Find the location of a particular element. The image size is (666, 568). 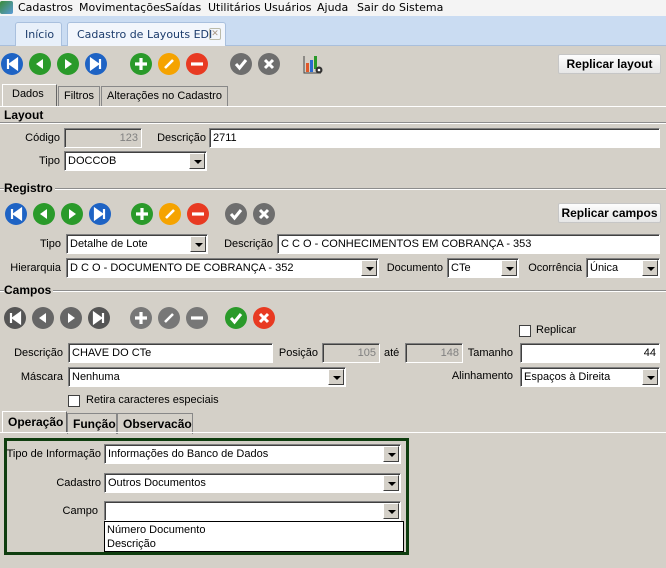

tab-funcao: Função is located at coordinates (92, 423).